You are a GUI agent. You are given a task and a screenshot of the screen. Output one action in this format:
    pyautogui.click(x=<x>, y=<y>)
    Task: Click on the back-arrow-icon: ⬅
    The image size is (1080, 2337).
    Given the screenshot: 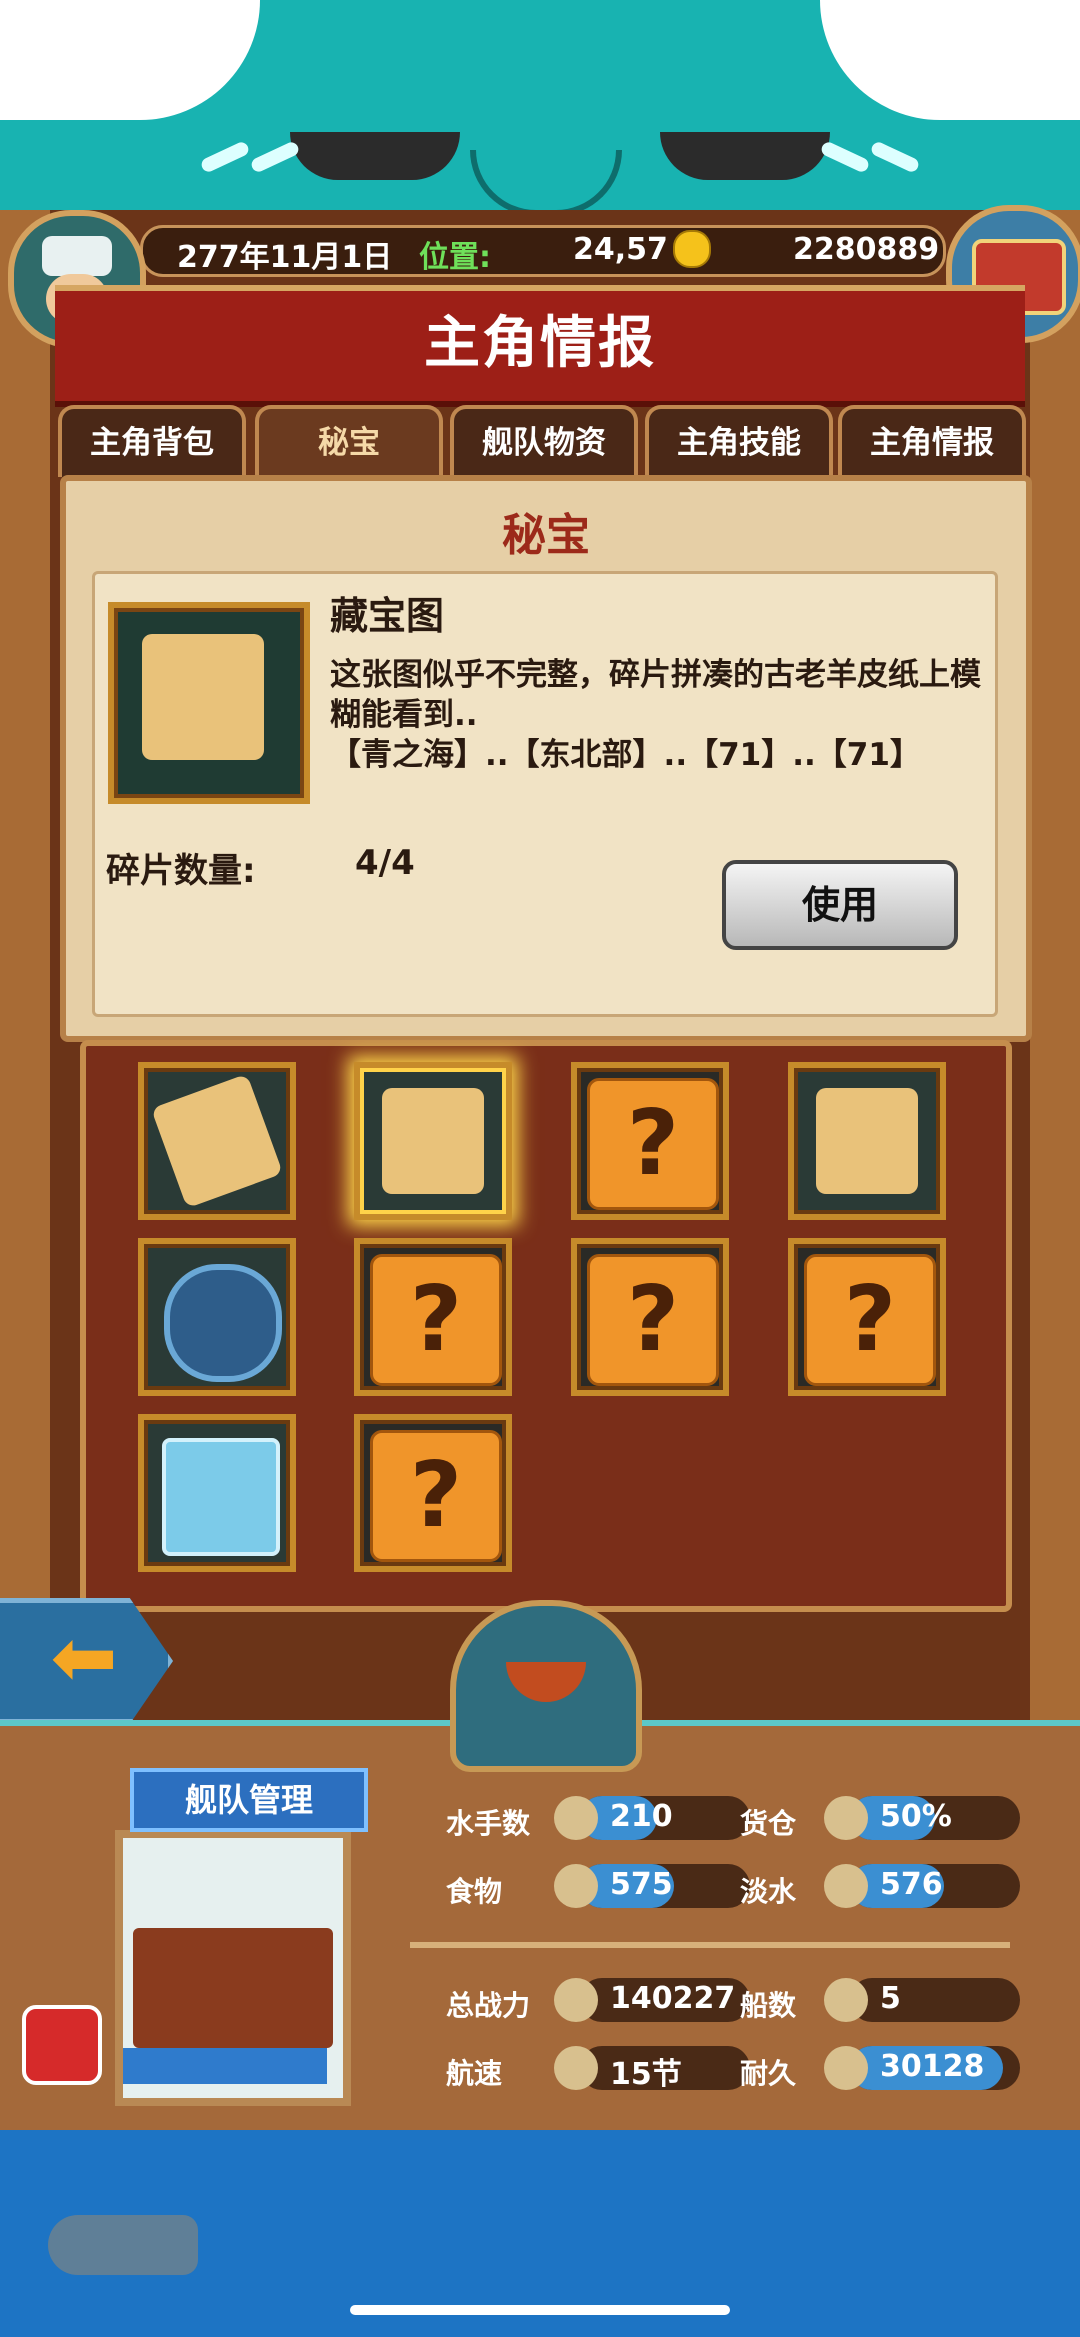 What is the action you would take?
    pyautogui.click(x=84, y=1657)
    